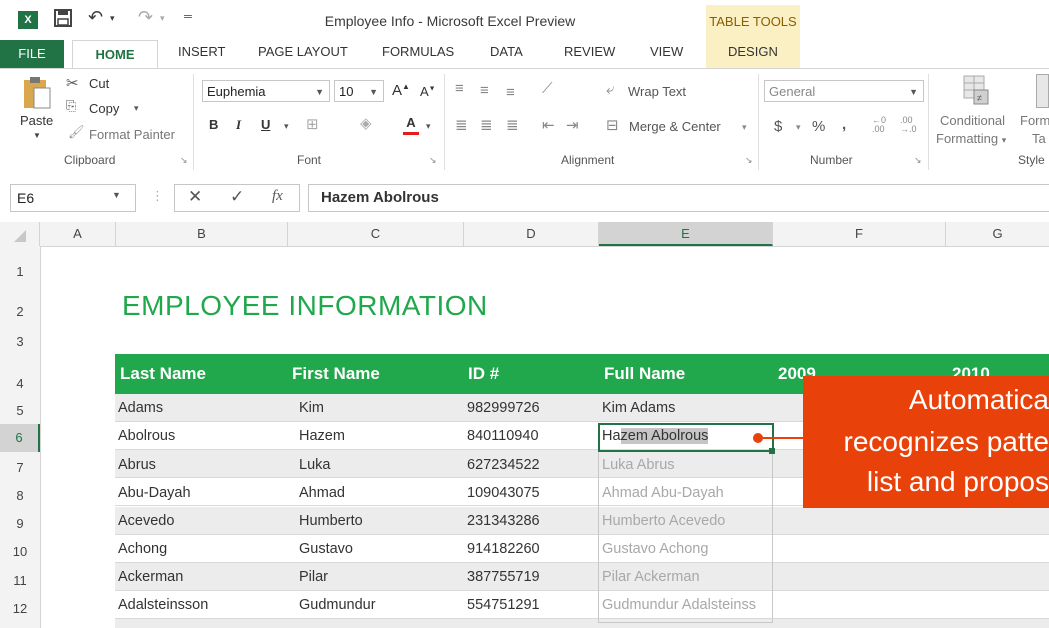 This screenshot has height=628, width=1049. What do you see at coordinates (503, 436) in the screenshot?
I see `cell-id: 840110940` at bounding box center [503, 436].